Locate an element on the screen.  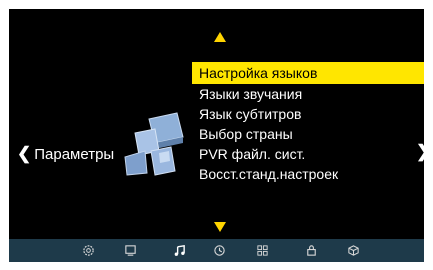
cube-icon is located at coordinates (353, 250).